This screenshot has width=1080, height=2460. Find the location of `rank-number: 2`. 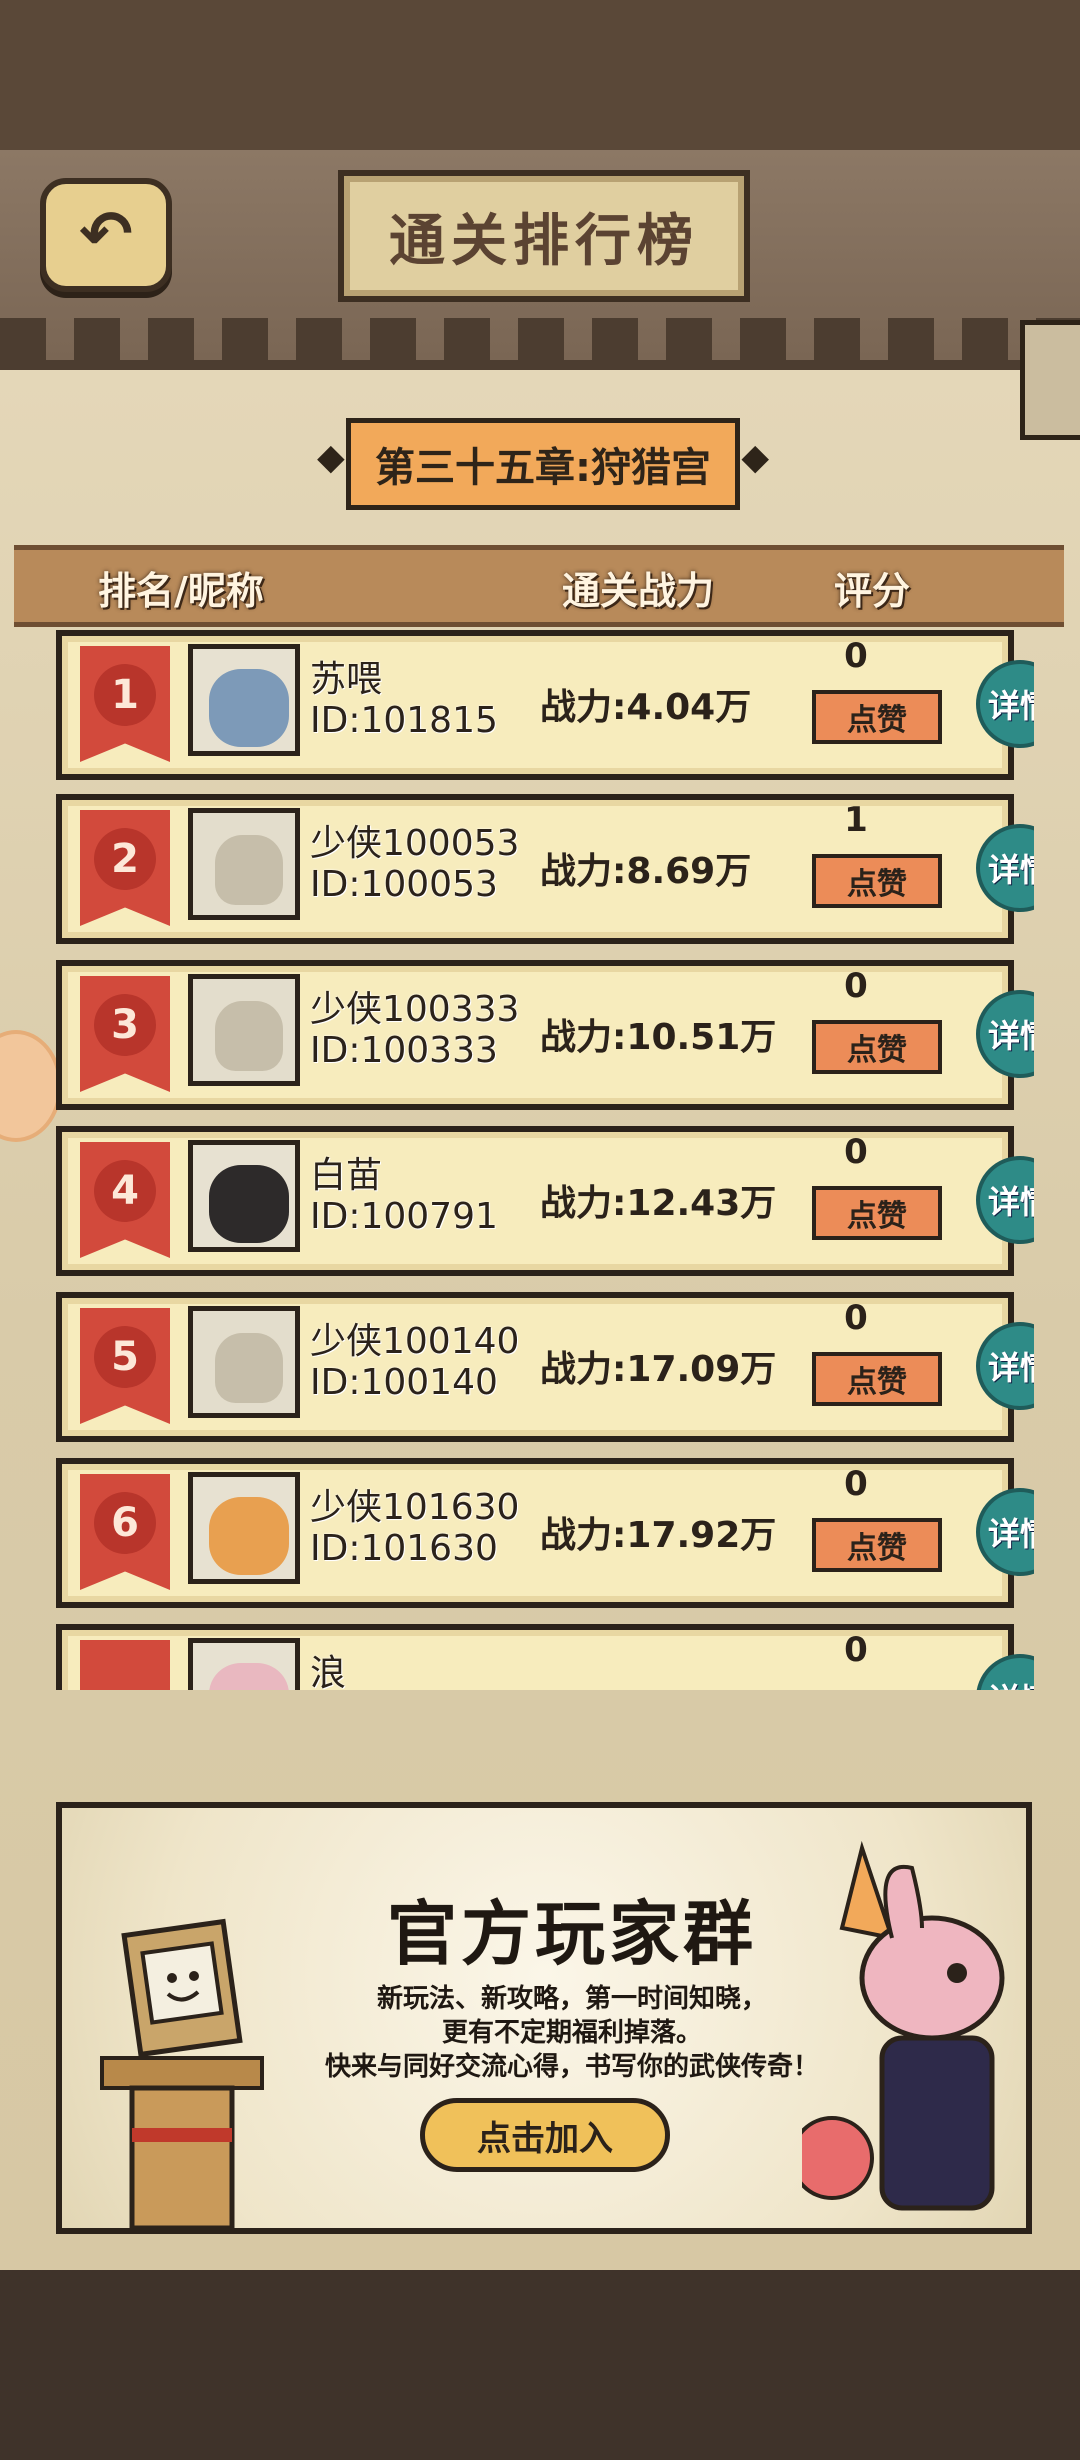

rank-number: 2 is located at coordinates (125, 859).